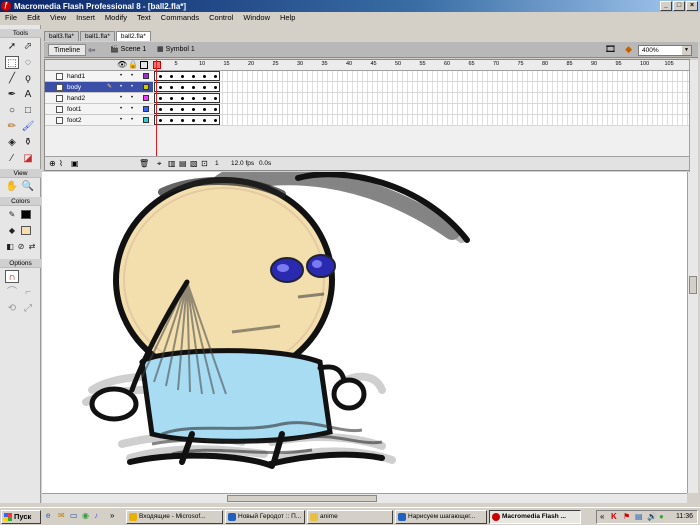  I want to click on flag-icon: ⚑, so click(626, 517).